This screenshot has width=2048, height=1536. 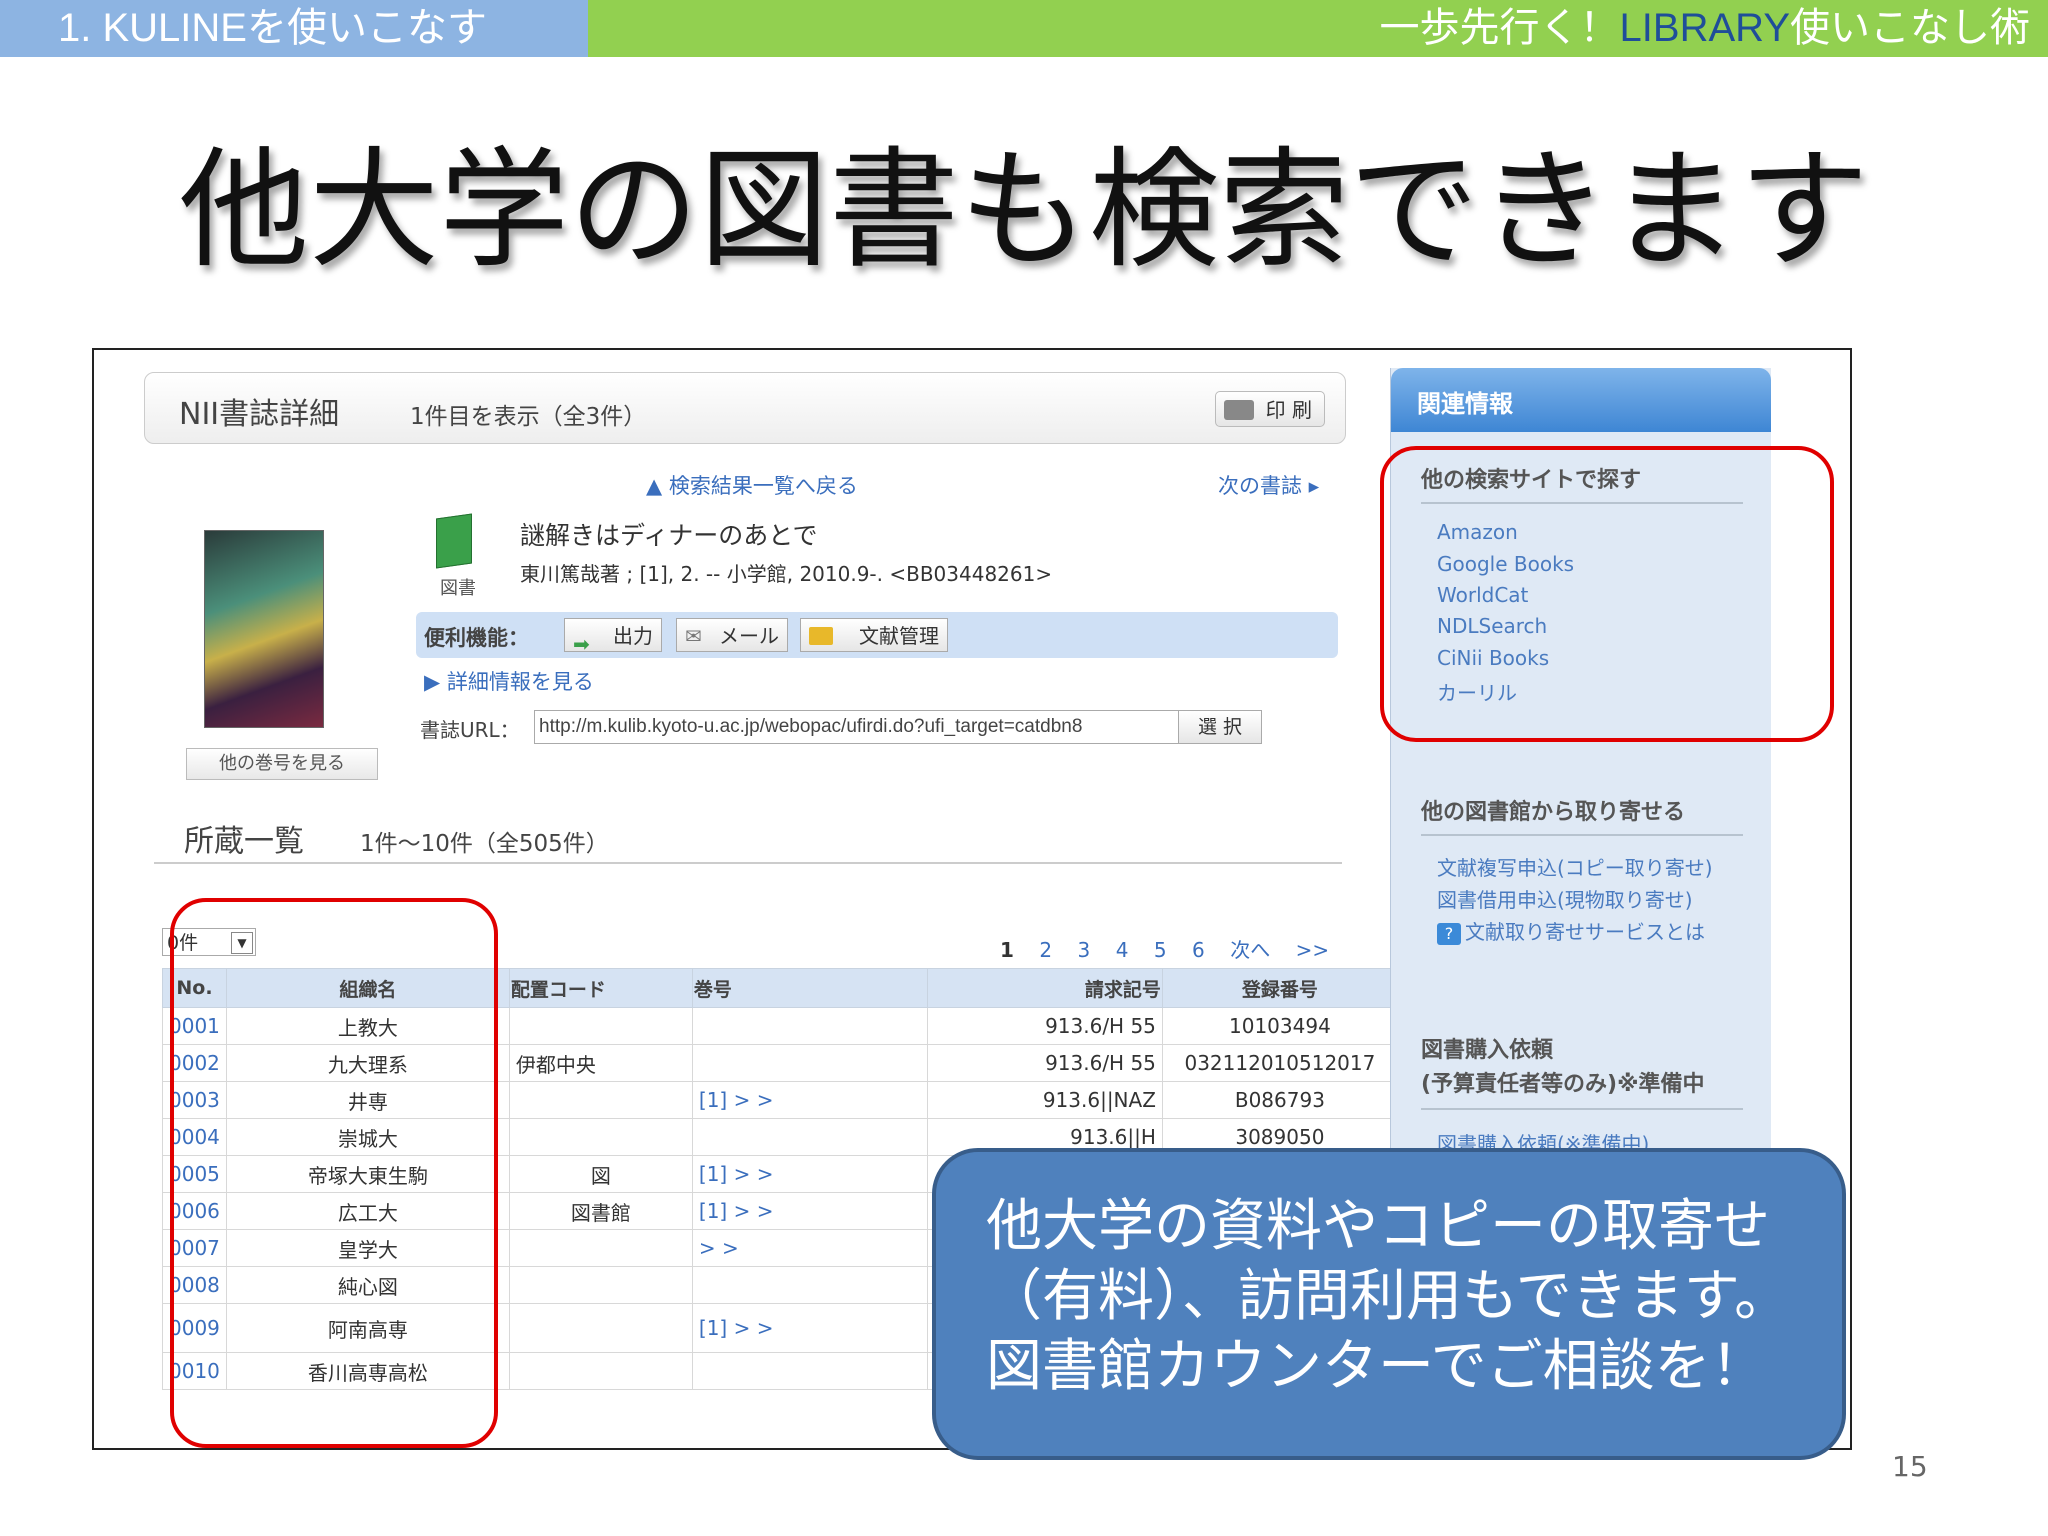 What do you see at coordinates (282, 764) in the screenshot?
I see `other-volumes-button: 他の巻号を見る` at bounding box center [282, 764].